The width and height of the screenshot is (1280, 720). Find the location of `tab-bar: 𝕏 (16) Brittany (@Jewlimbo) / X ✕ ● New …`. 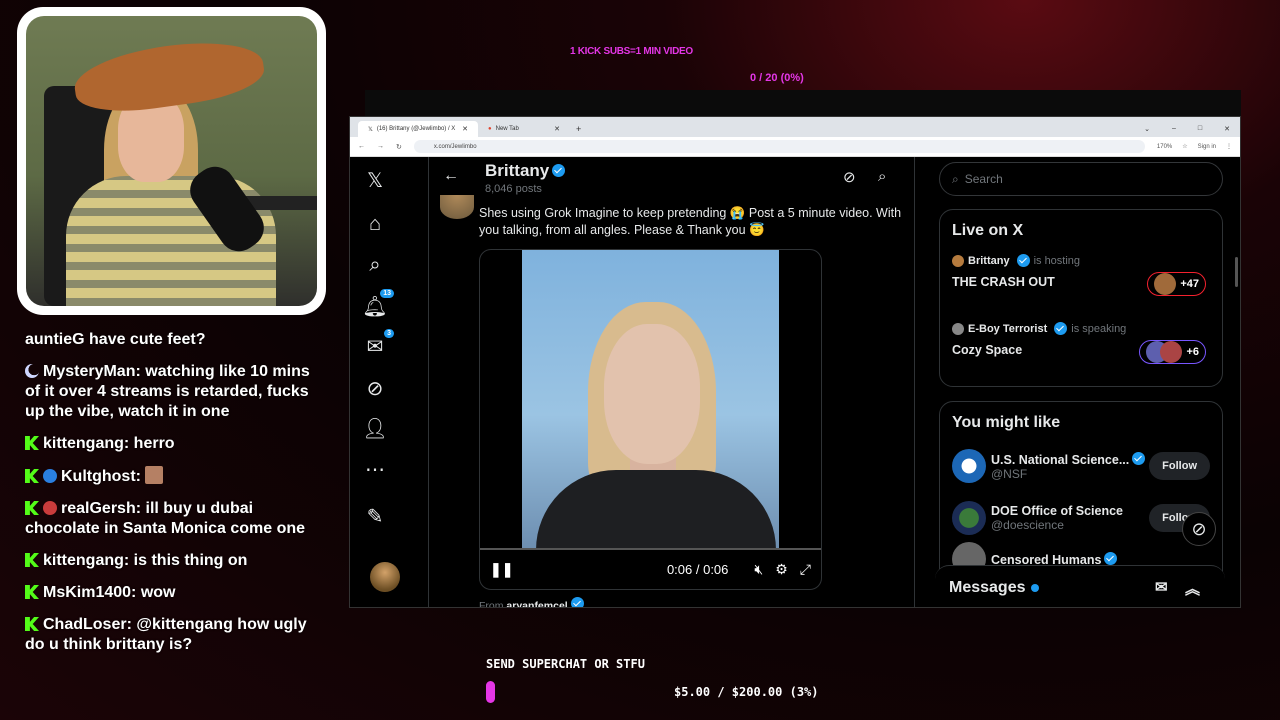

tab-bar: 𝕏 (16) Brittany (@Jewlimbo) / X ✕ ● New … is located at coordinates (795, 127).